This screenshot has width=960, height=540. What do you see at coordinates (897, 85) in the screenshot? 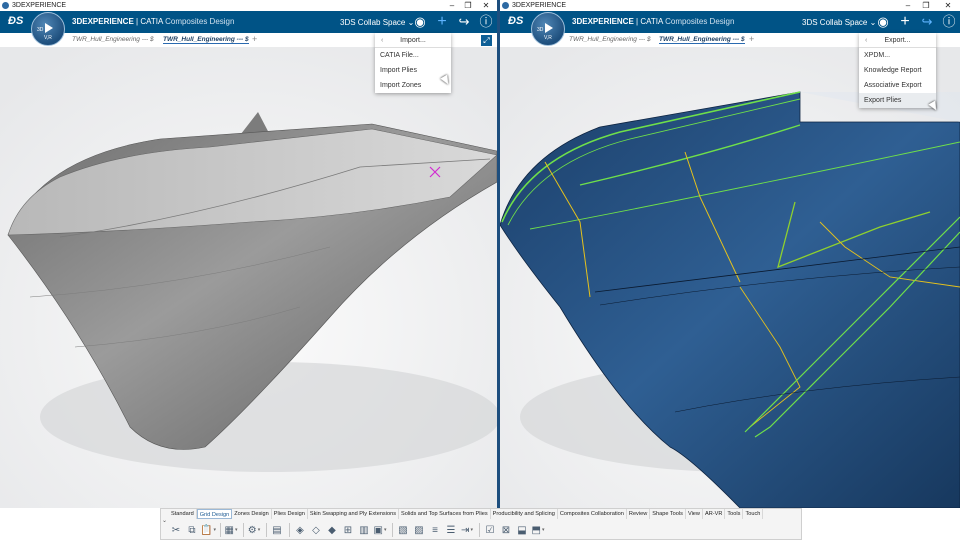
I see `menu-item-associative-export: Associative Export` at bounding box center [897, 85].